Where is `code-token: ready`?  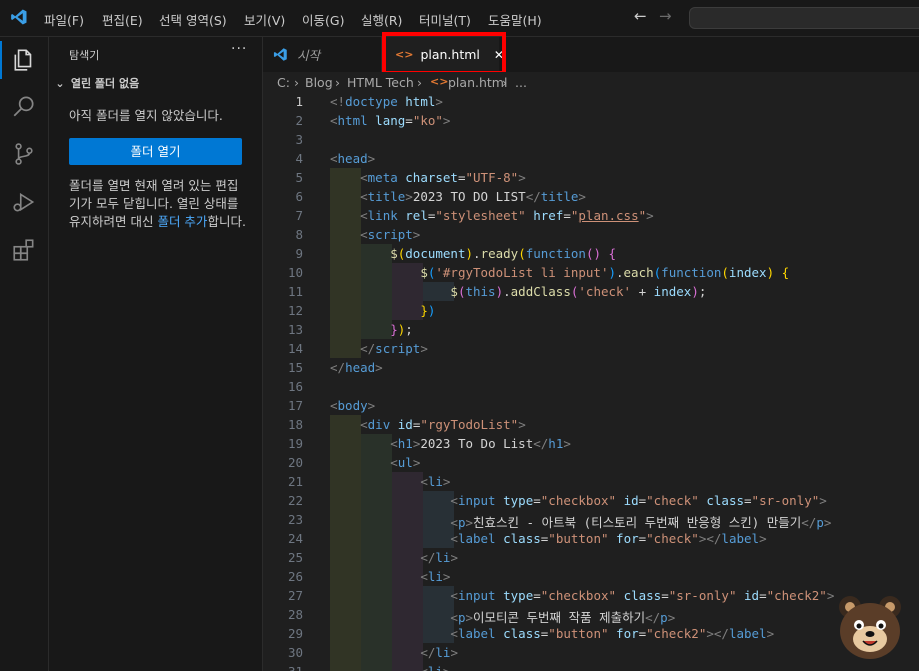 code-token: ready is located at coordinates (499, 253).